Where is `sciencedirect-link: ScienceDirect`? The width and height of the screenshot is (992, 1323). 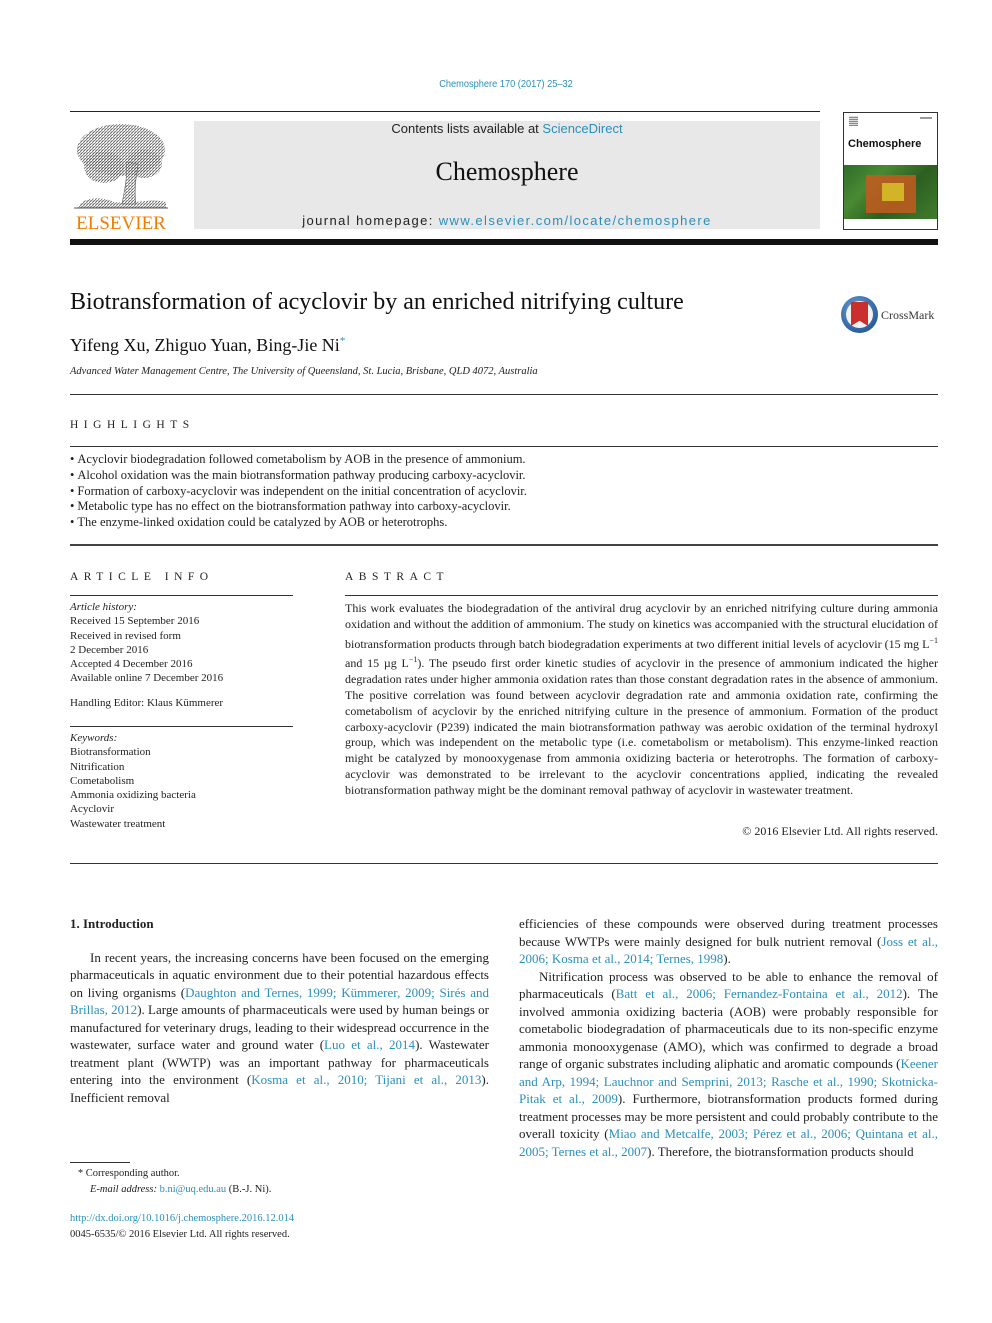 sciencedirect-link: ScienceDirect is located at coordinates (582, 128).